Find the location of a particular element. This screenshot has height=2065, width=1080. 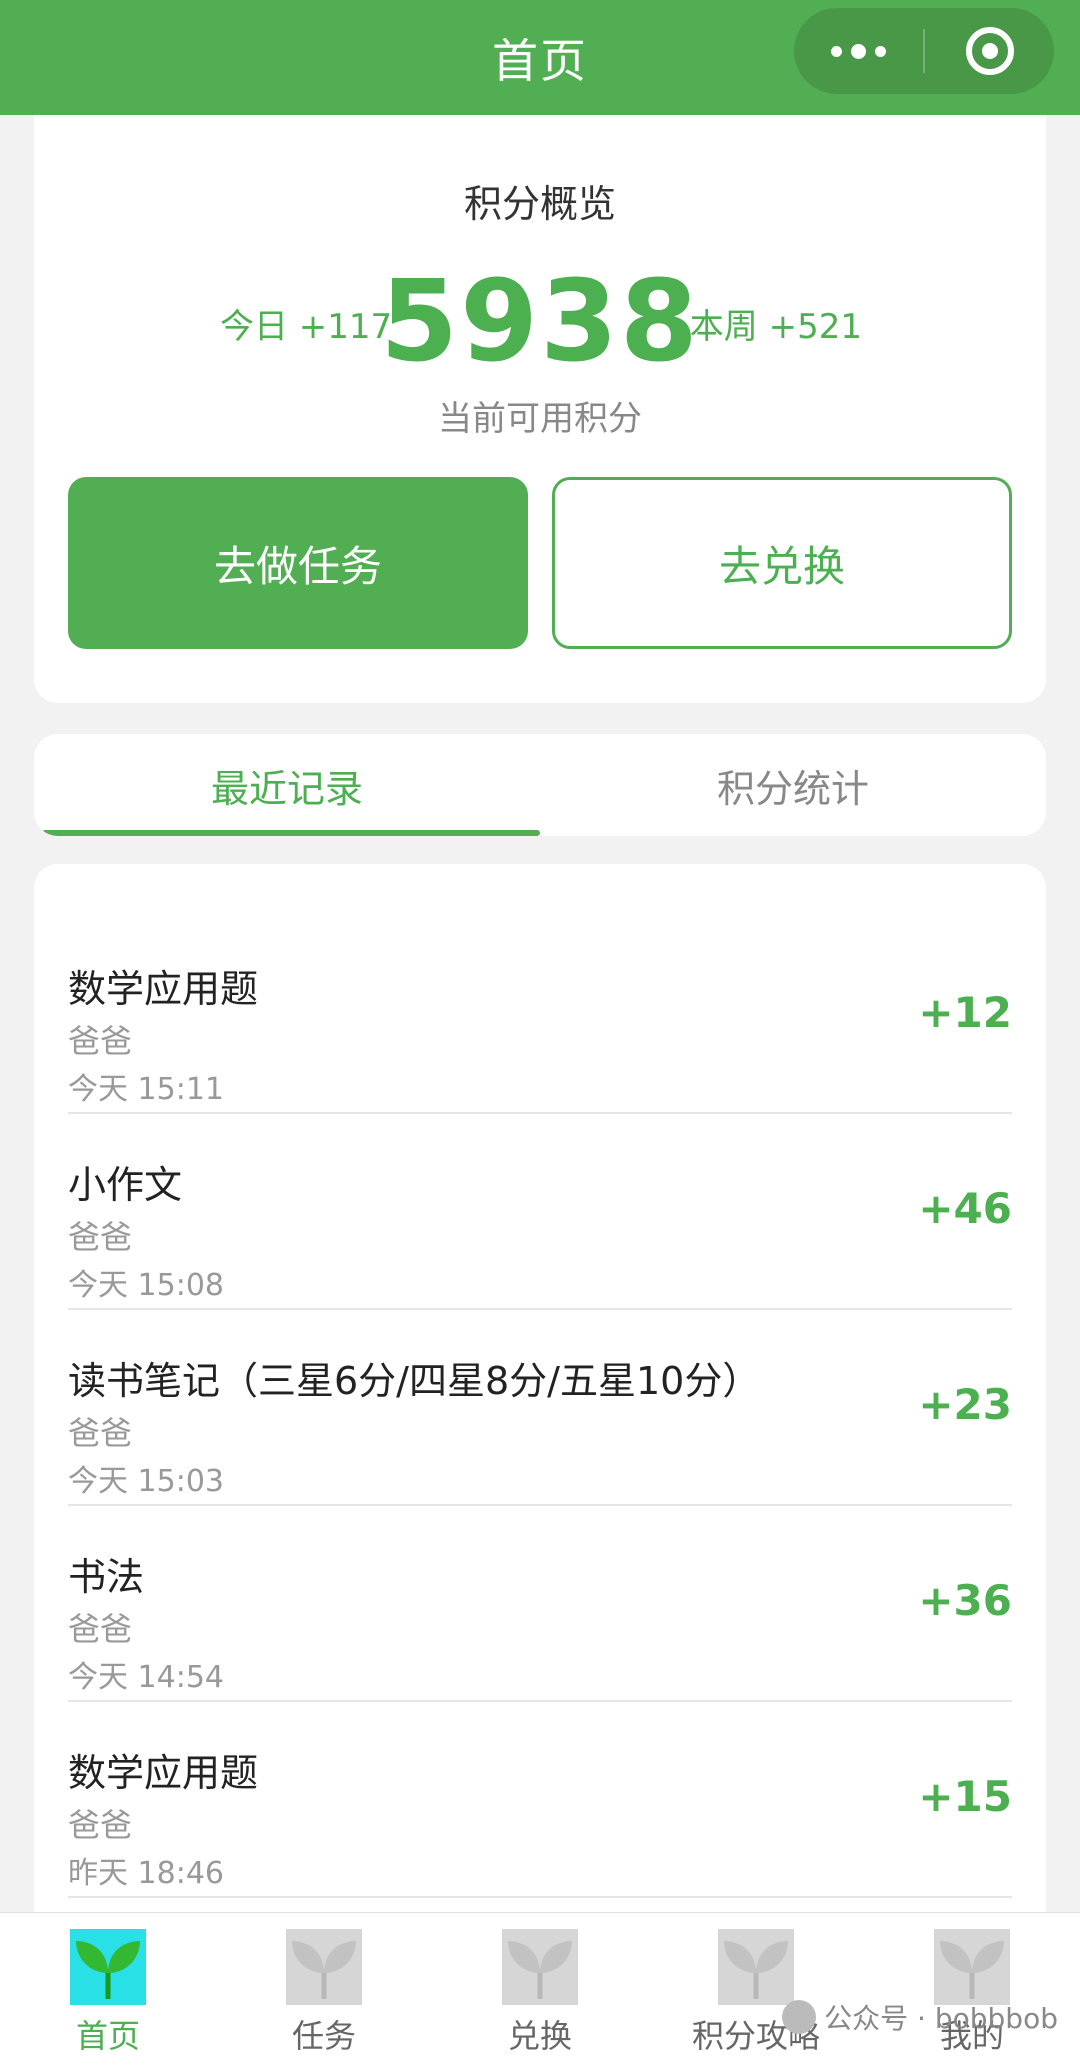

record-time: 昨天 18:46 is located at coordinates (146, 1873).